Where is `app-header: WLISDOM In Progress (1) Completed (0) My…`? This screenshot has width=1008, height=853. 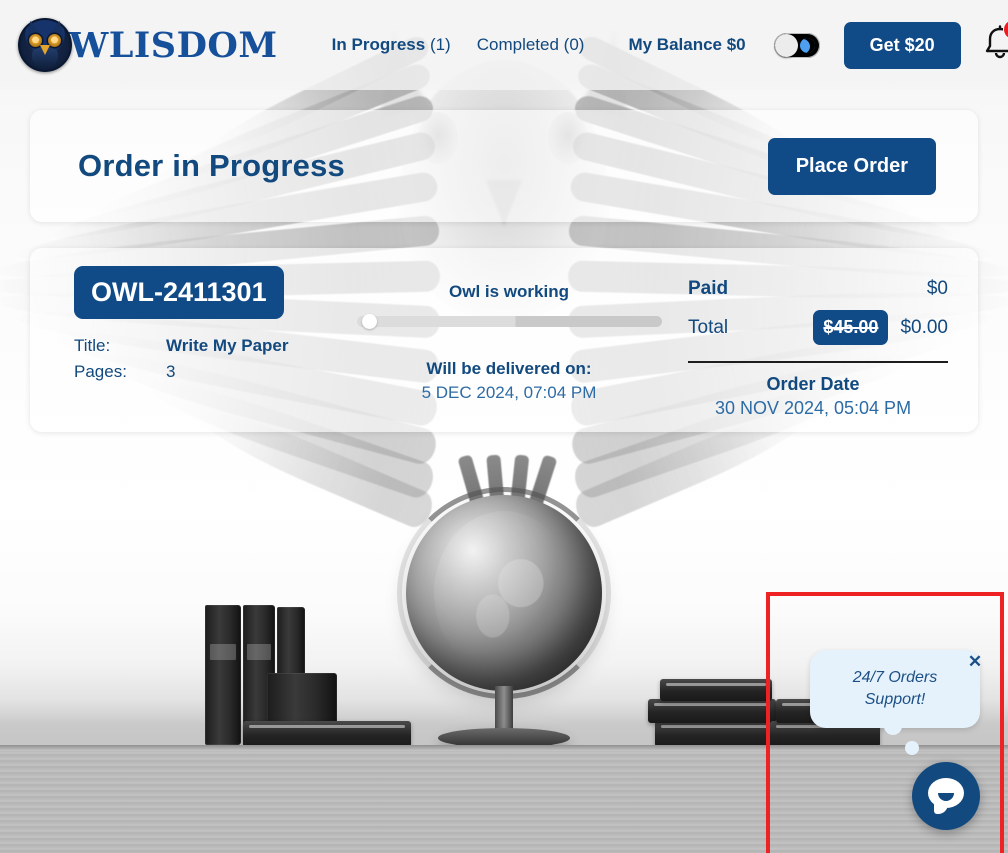
app-header: WLISDOM In Progress (1) Completed (0) My… is located at coordinates (504, 45).